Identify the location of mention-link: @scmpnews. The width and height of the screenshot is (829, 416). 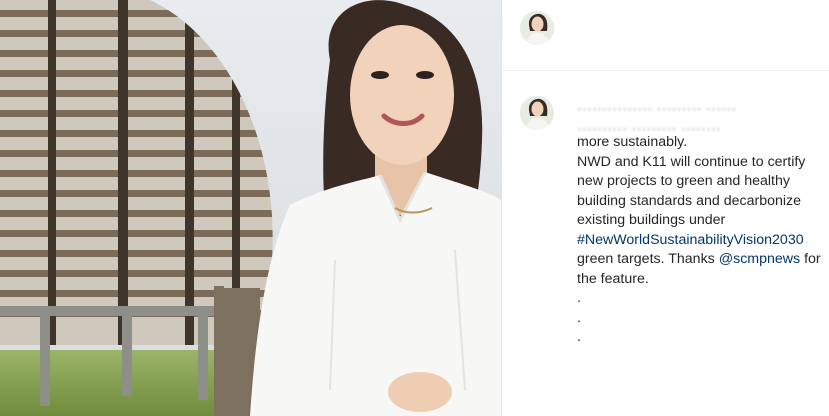
(759, 259).